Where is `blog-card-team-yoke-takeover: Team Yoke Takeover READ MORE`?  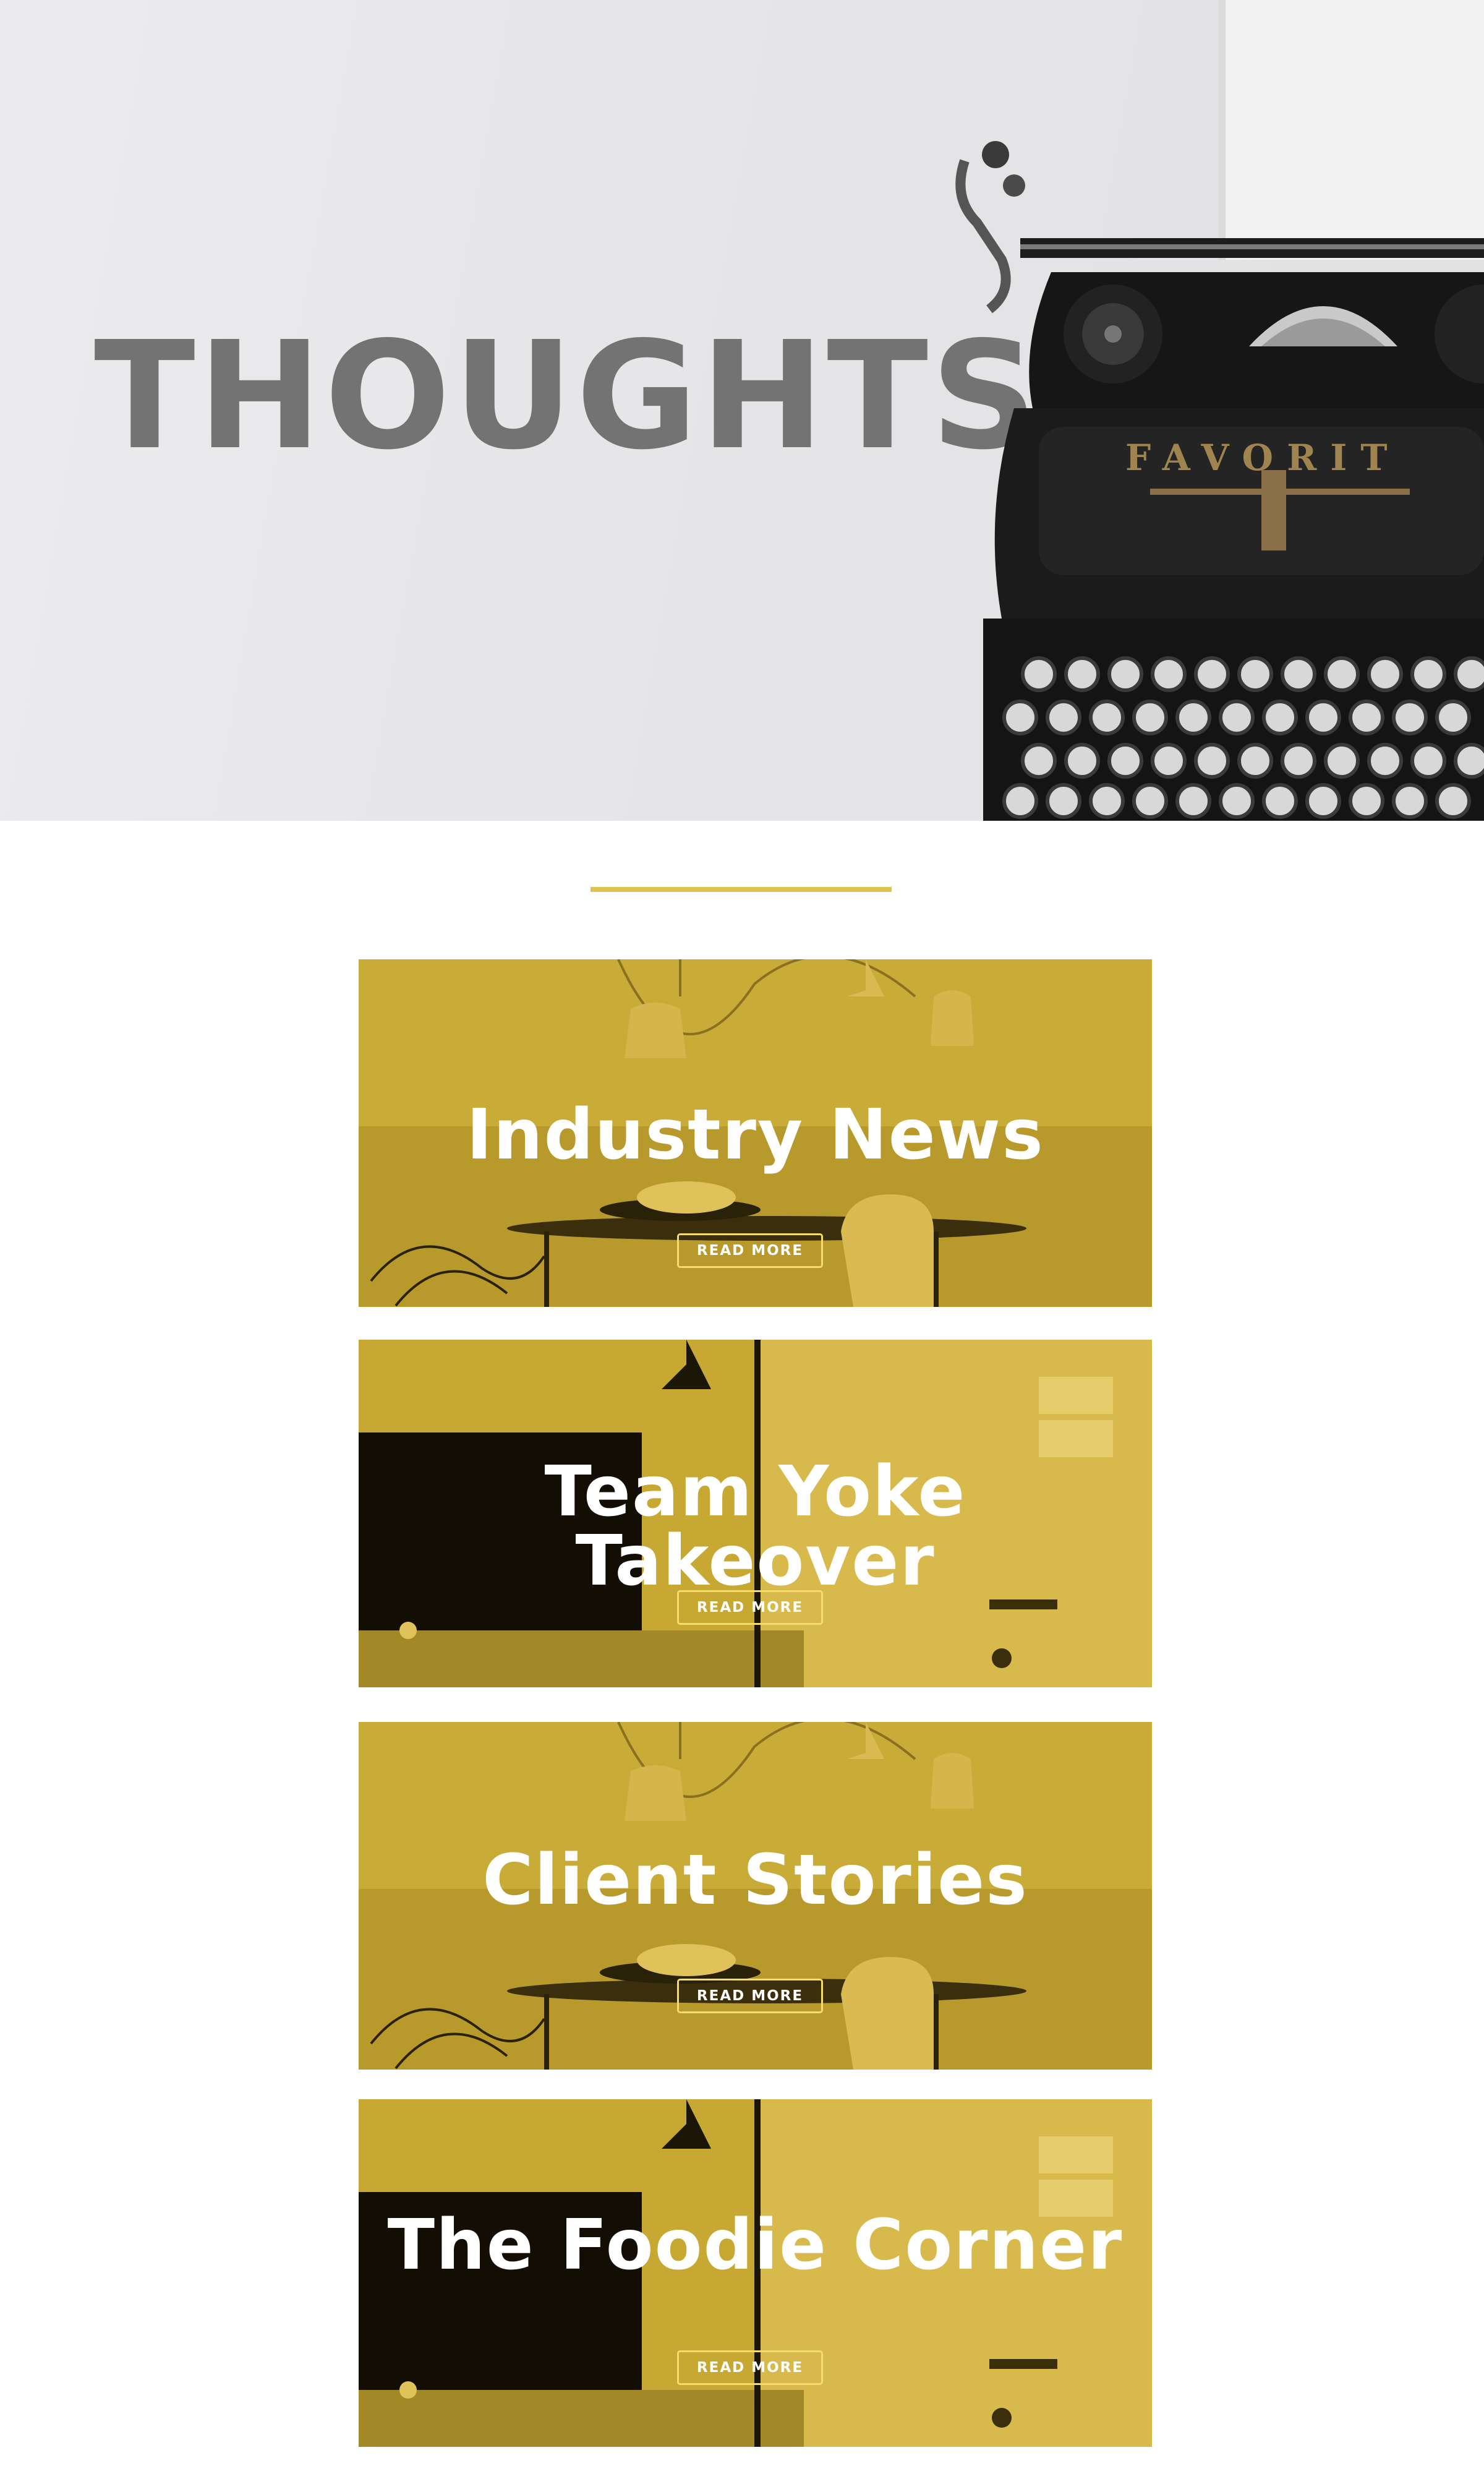 blog-card-team-yoke-takeover: Team Yoke Takeover READ MORE is located at coordinates (755, 1514).